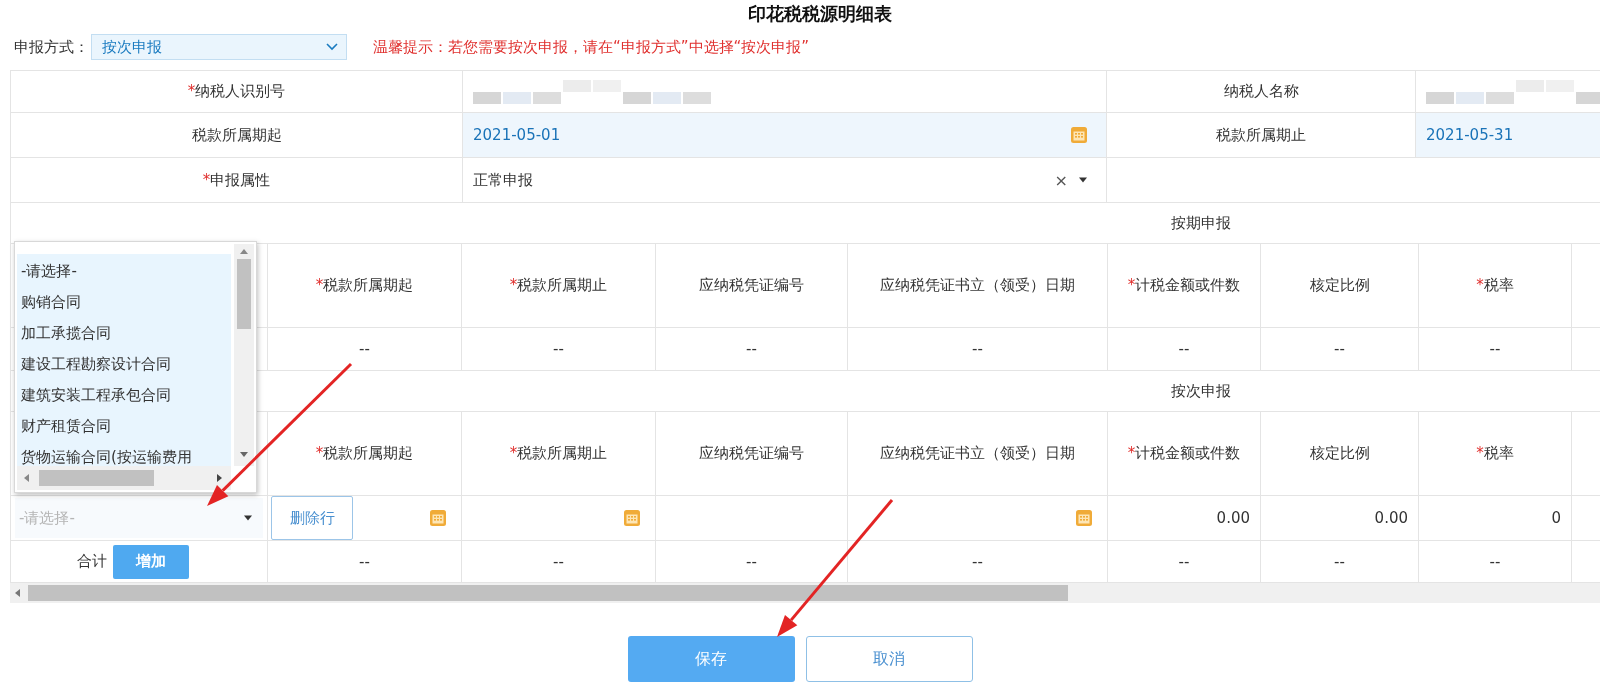  I want to click on dropdown-option: 建设工程勘察设计合同, so click(124, 364).